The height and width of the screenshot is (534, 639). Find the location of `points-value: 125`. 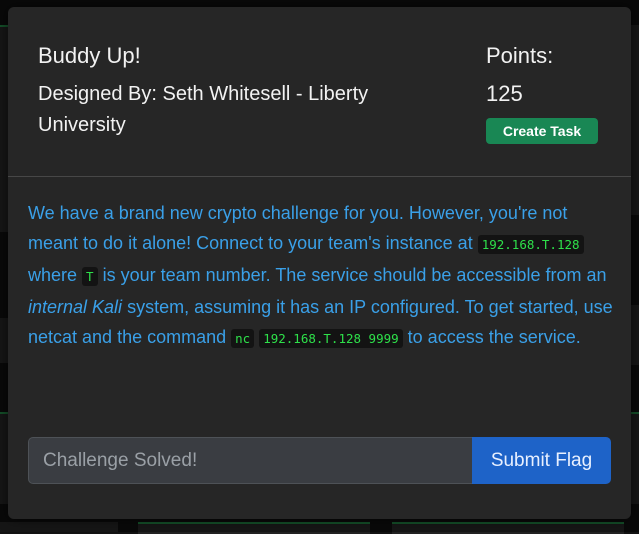

points-value: 125 is located at coordinates (504, 93).